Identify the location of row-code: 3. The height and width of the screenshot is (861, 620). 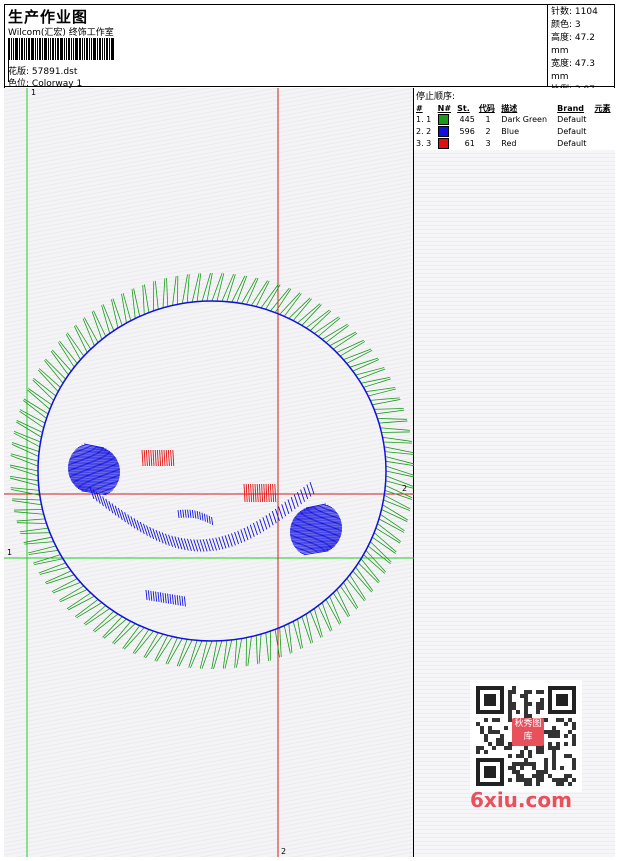
(488, 143).